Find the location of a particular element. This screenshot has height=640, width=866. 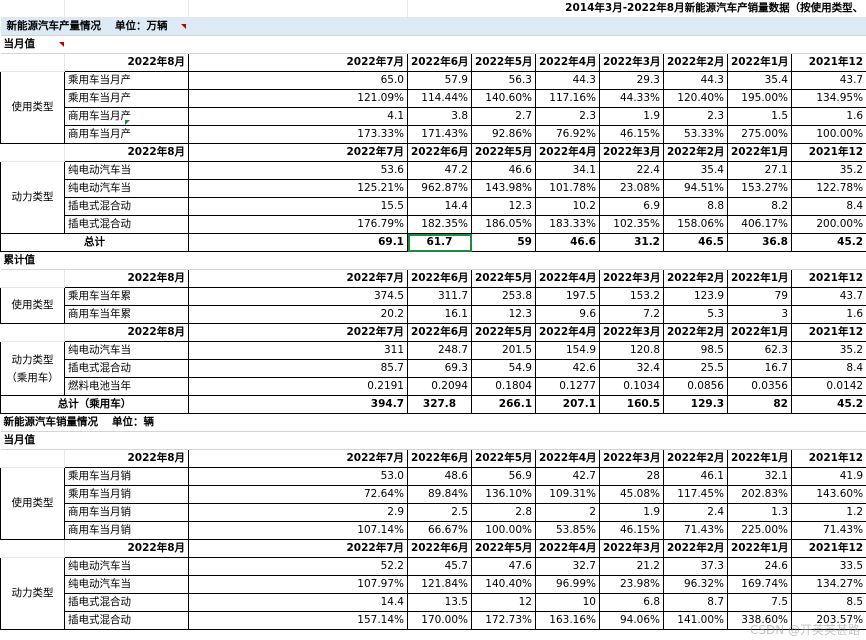

value-cell: 6.9 is located at coordinates (631, 206).